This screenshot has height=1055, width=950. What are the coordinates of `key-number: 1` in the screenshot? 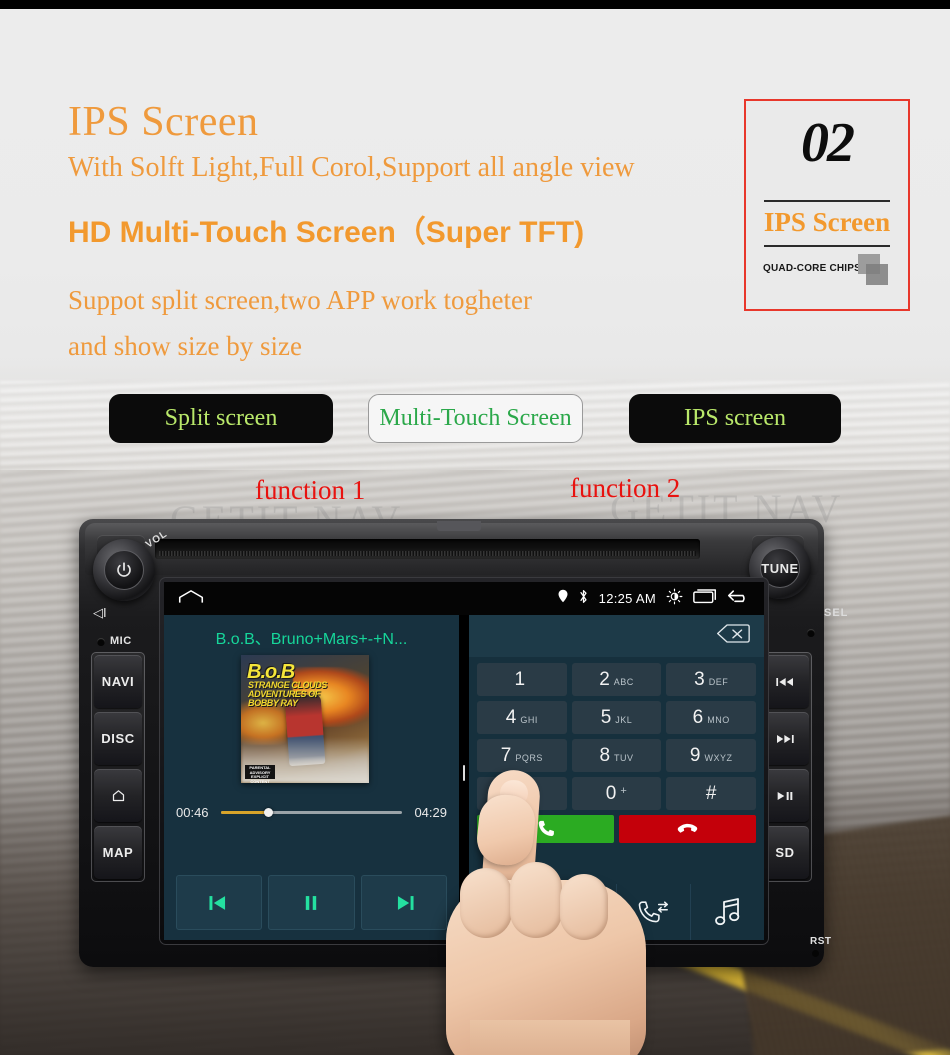 It's located at (520, 679).